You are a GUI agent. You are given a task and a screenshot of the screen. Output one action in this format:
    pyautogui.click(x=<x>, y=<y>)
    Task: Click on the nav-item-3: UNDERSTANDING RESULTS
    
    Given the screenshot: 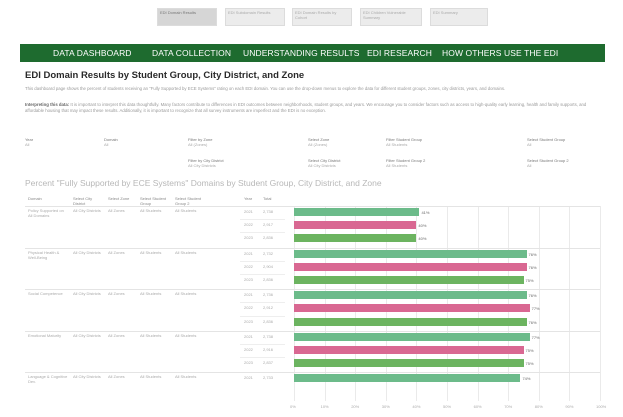 What is the action you would take?
    pyautogui.click(x=301, y=53)
    